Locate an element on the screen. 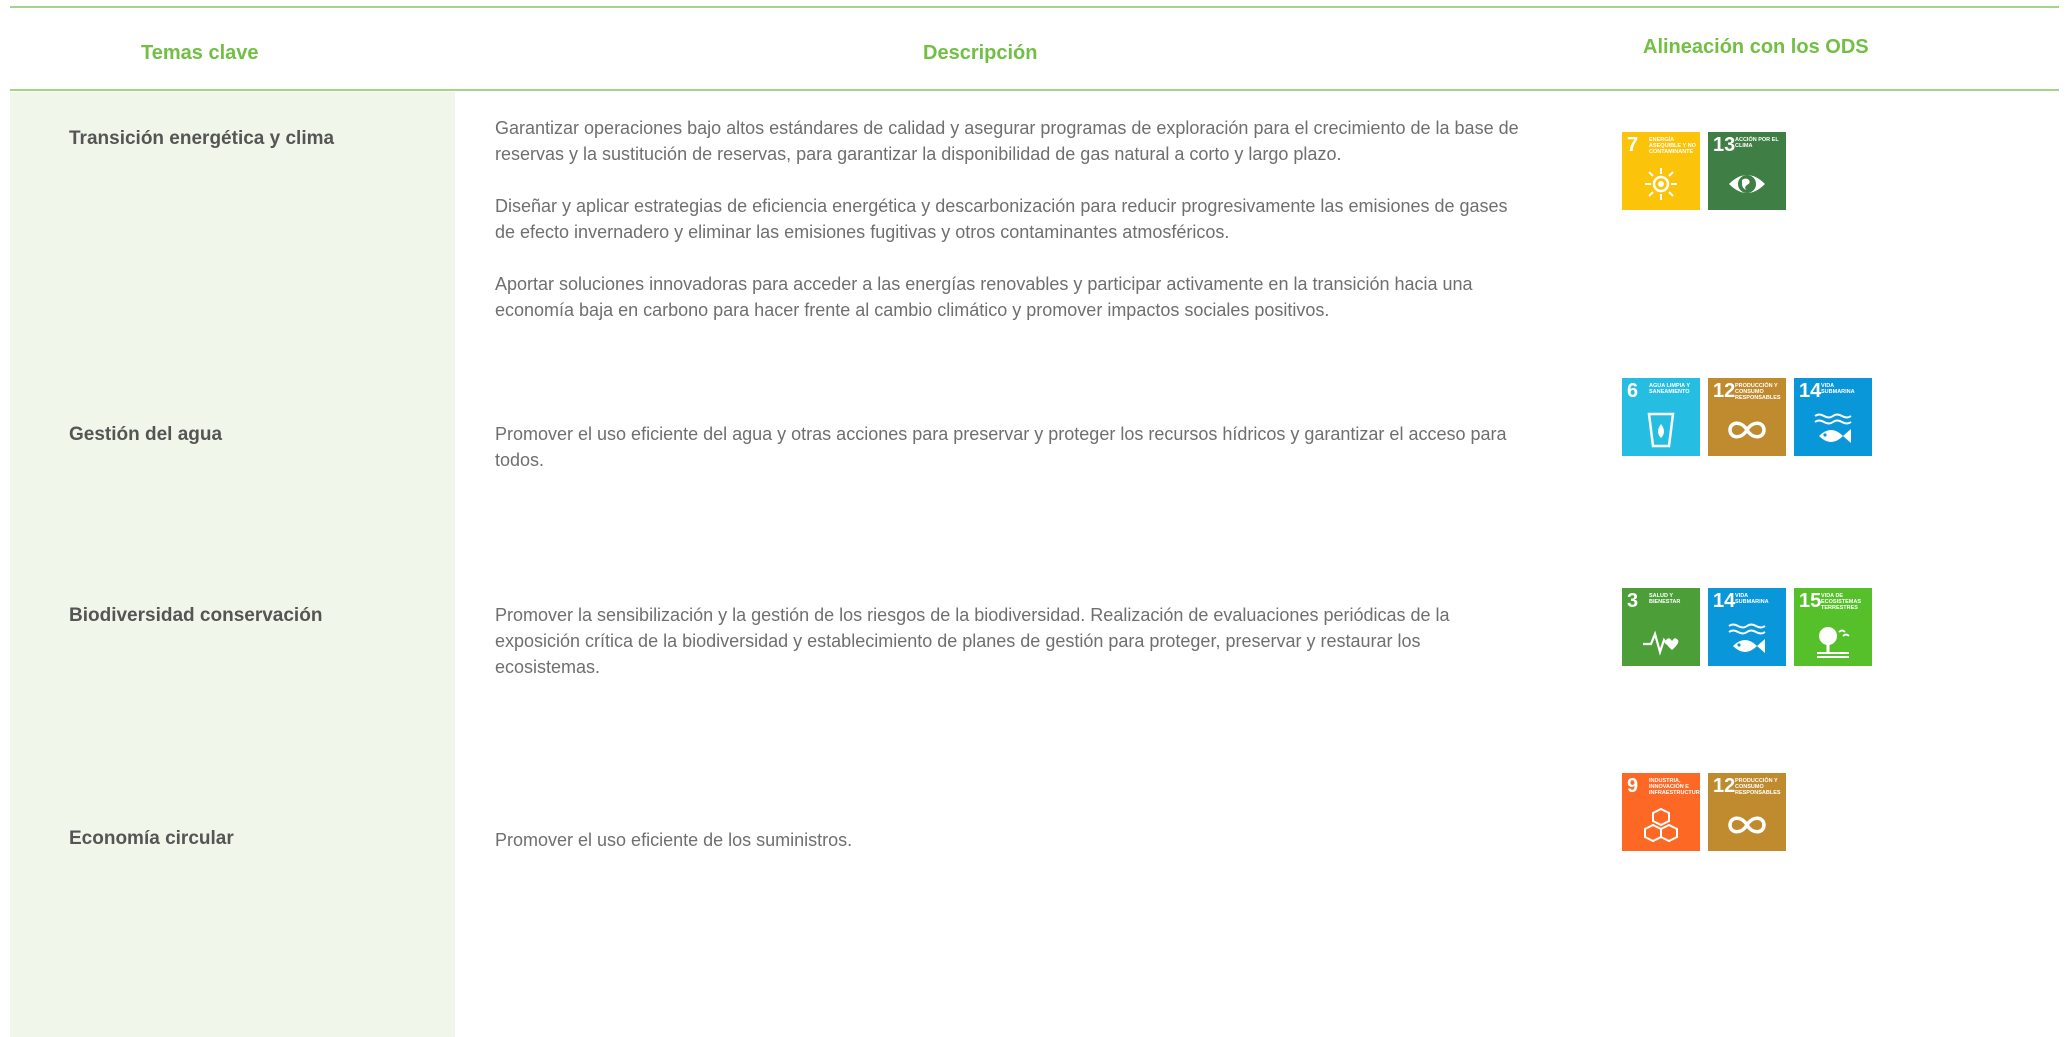 This screenshot has width=2069, height=1037. theme-label: Economía circular is located at coordinates (151, 838).